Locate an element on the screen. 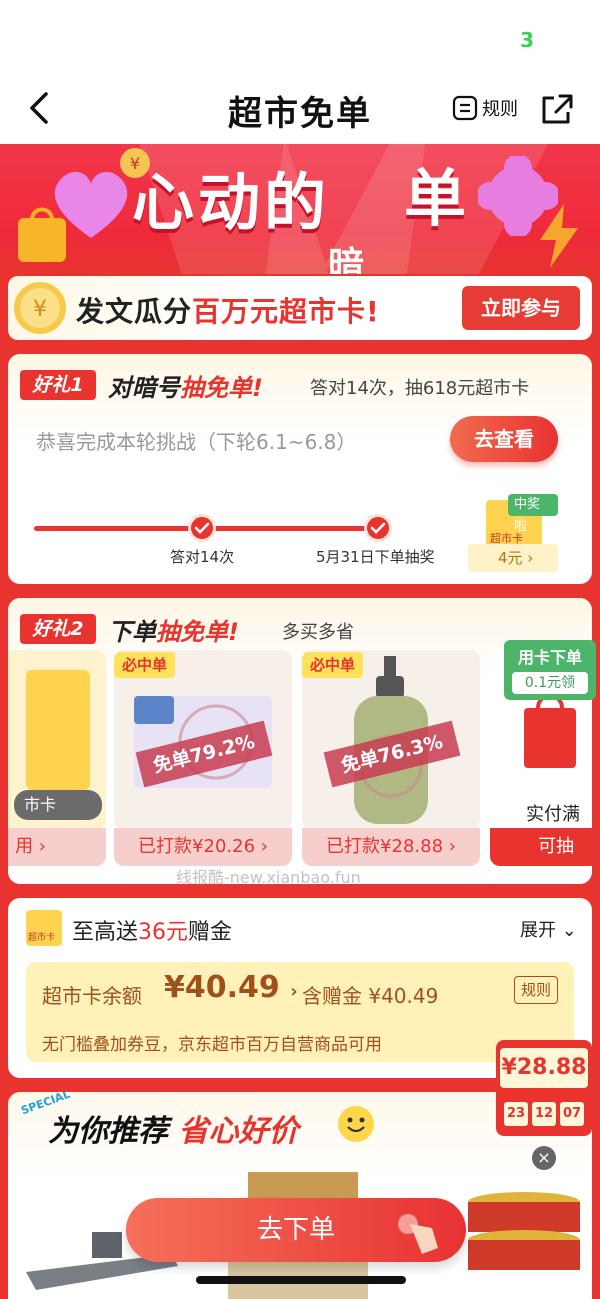 This screenshot has width=600, height=1299. product-image: 必中单 免单79.2% is located at coordinates (203, 740).